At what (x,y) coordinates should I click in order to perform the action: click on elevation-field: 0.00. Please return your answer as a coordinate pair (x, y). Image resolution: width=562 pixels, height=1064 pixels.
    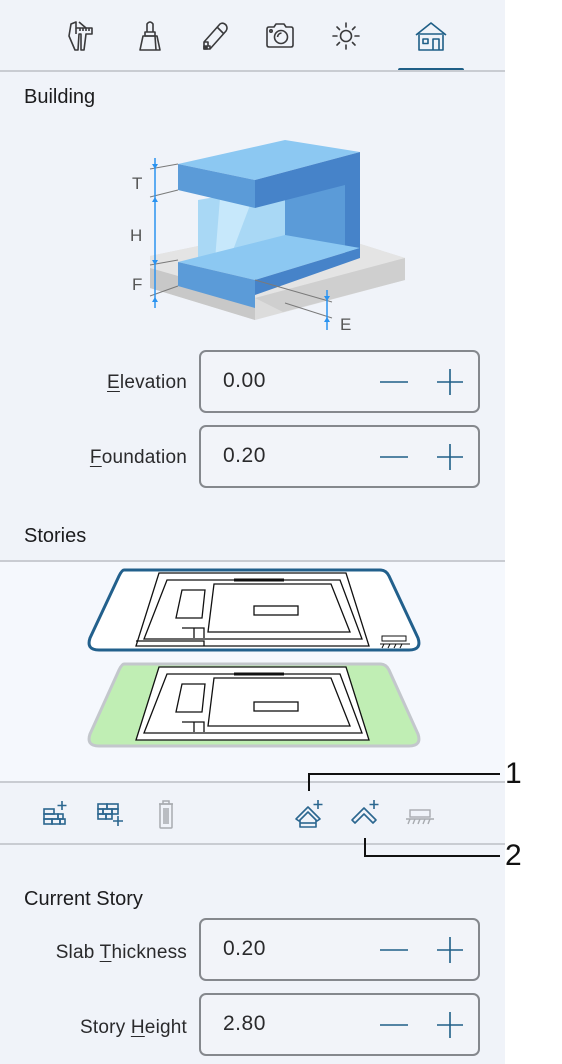
    Looking at the image, I should click on (339, 381).